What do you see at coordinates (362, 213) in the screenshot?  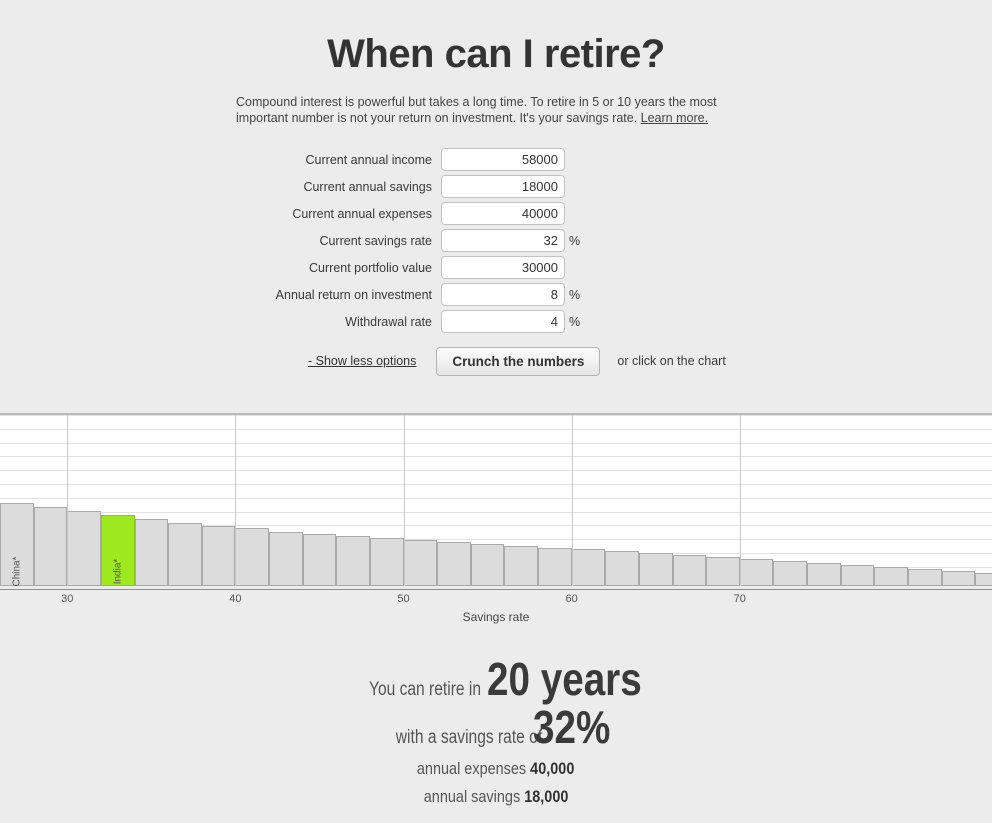 I see `form-label: Current annual expenses` at bounding box center [362, 213].